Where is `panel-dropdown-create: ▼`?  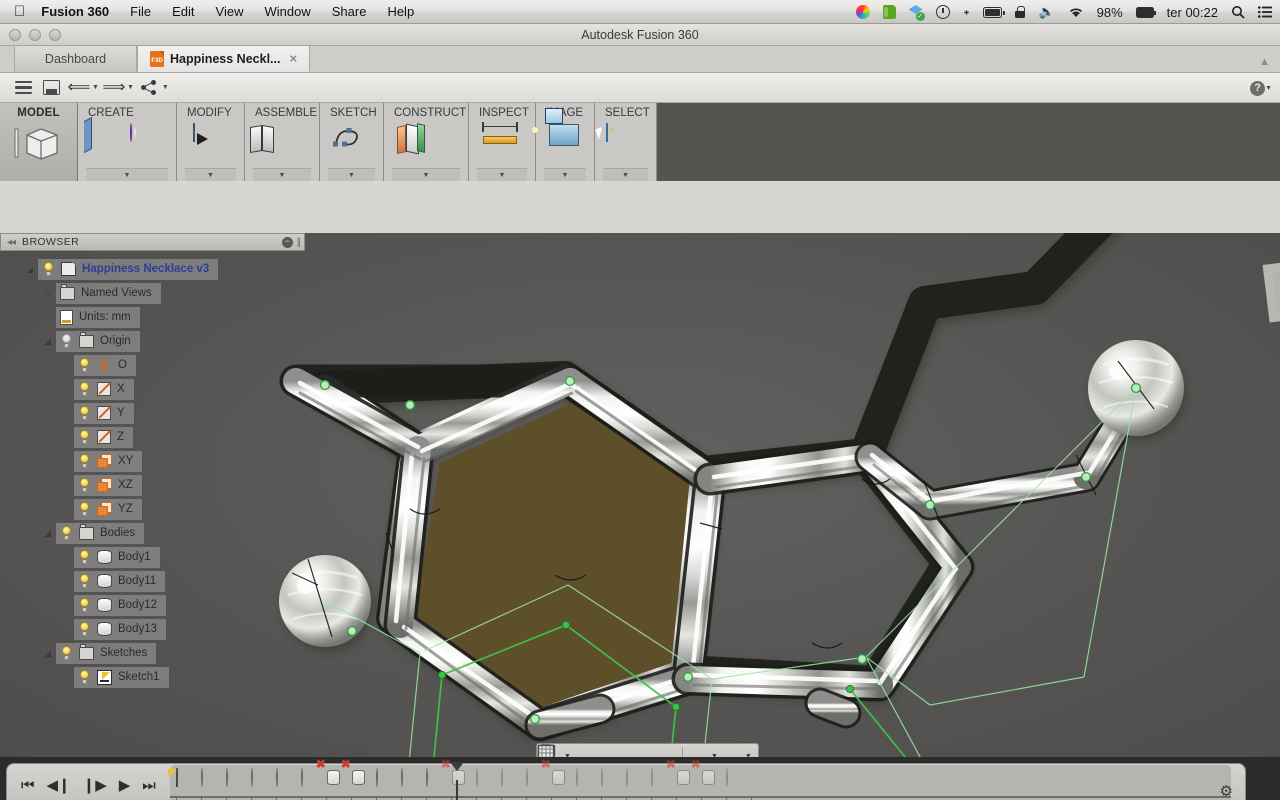 panel-dropdown-create: ▼ is located at coordinates (127, 174).